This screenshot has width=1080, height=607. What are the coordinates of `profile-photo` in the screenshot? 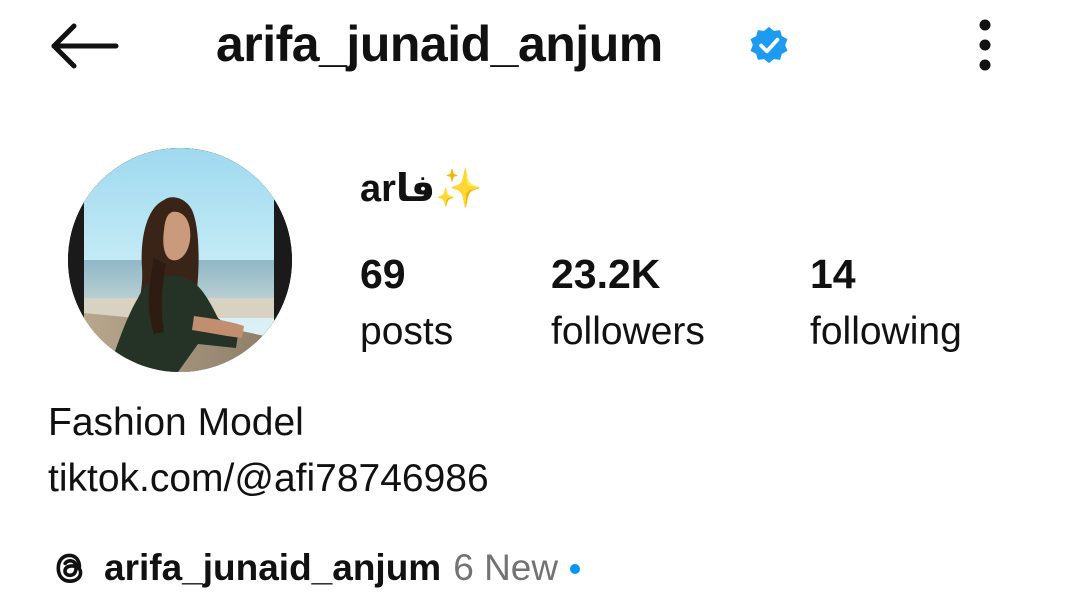 It's located at (180, 260).